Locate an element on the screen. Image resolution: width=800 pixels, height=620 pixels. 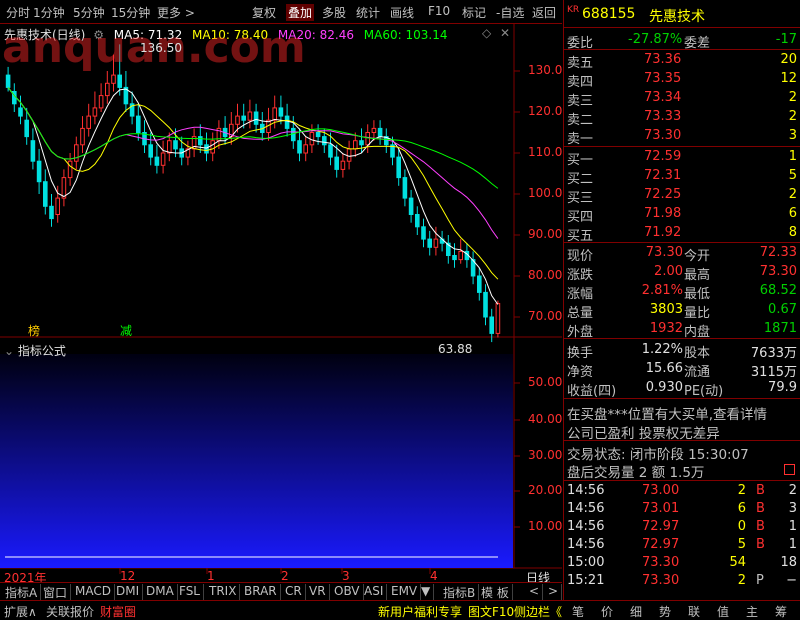
news-line-2: 公司已盈利 投票权无差异 is located at coordinates (643, 432).